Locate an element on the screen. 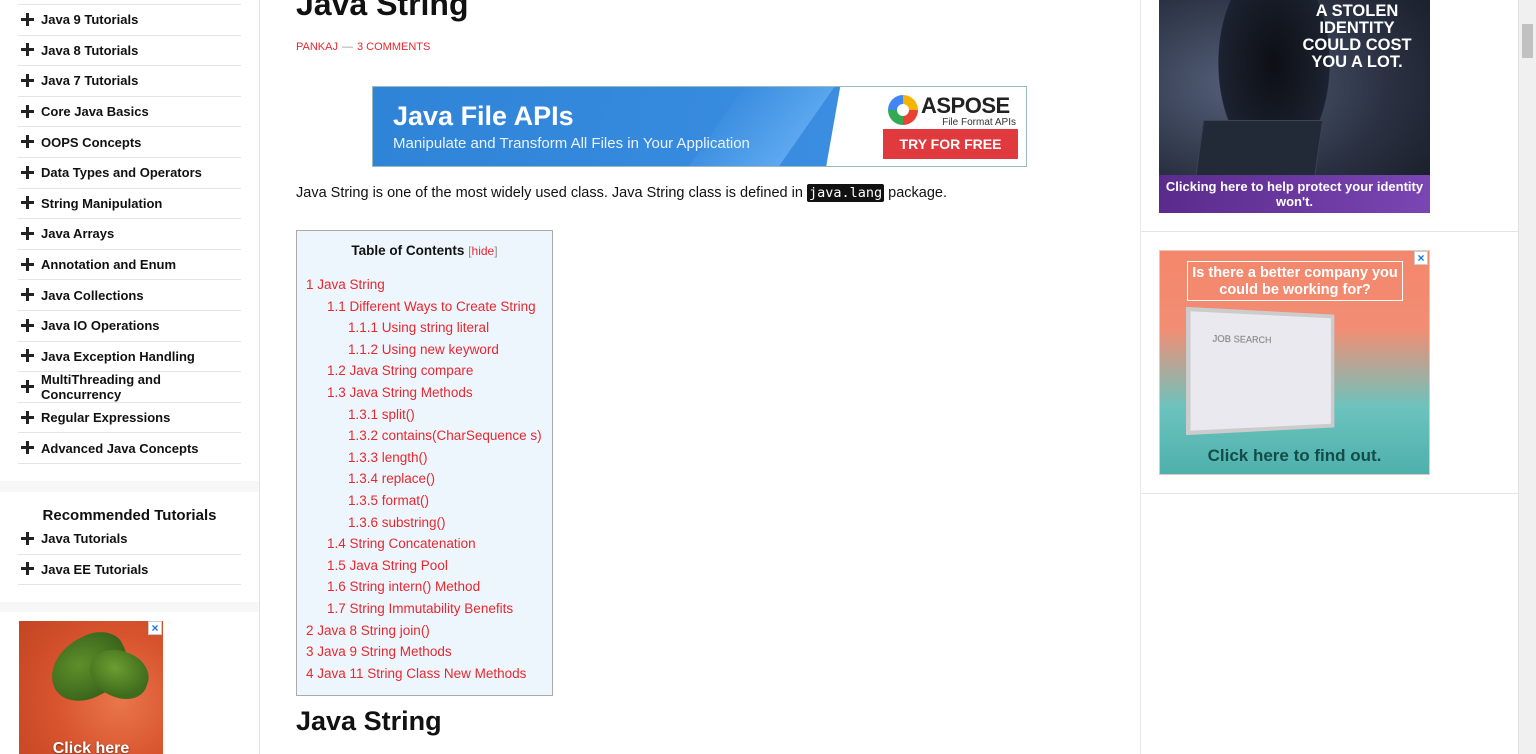  recommended-list: Java Tutorials Java EE Tutorials is located at coordinates (129, 555).